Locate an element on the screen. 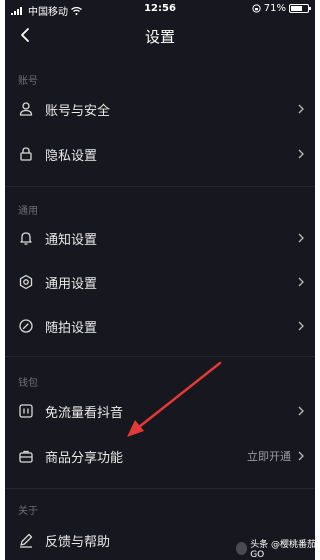  annotation-arrow is located at coordinates (174, 399).